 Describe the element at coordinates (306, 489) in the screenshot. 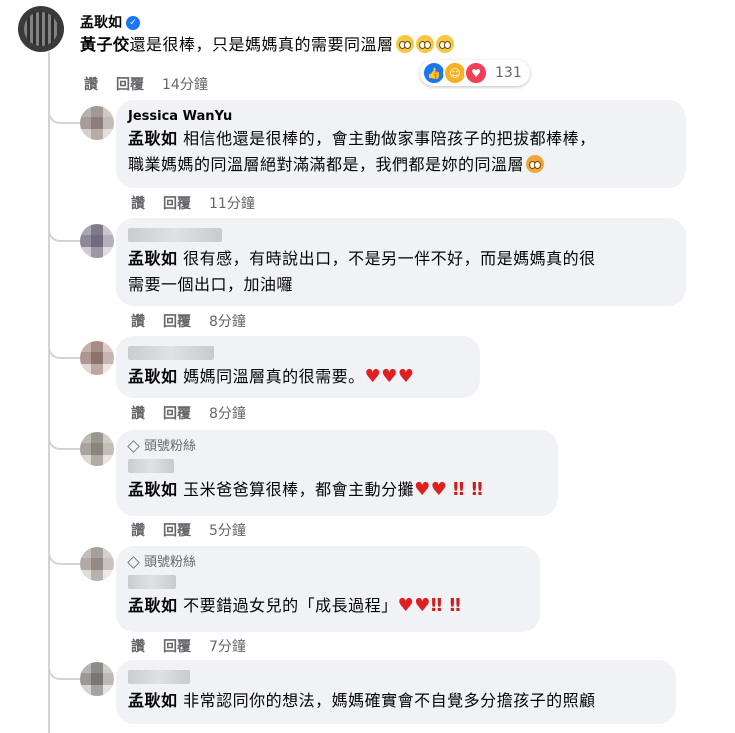

I see `reply-text: 孟耿如 玉米爸爸算很棒，都會主動分攤♥♥ ‼ ‼` at that location.